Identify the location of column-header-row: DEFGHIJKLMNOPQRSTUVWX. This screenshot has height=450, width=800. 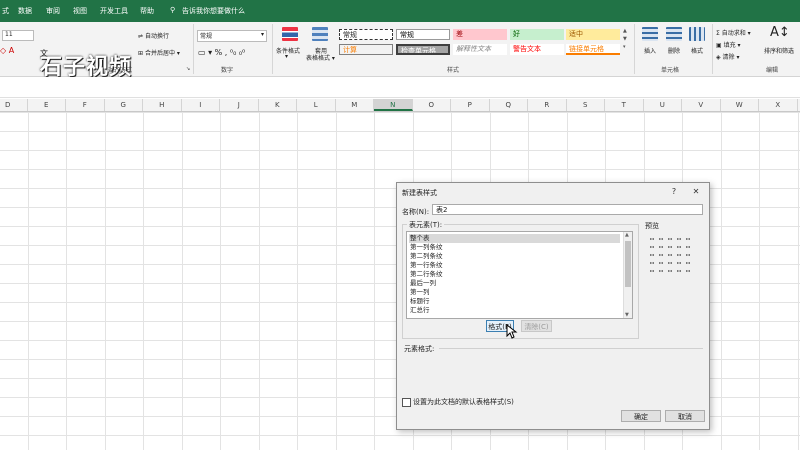
(400, 105).